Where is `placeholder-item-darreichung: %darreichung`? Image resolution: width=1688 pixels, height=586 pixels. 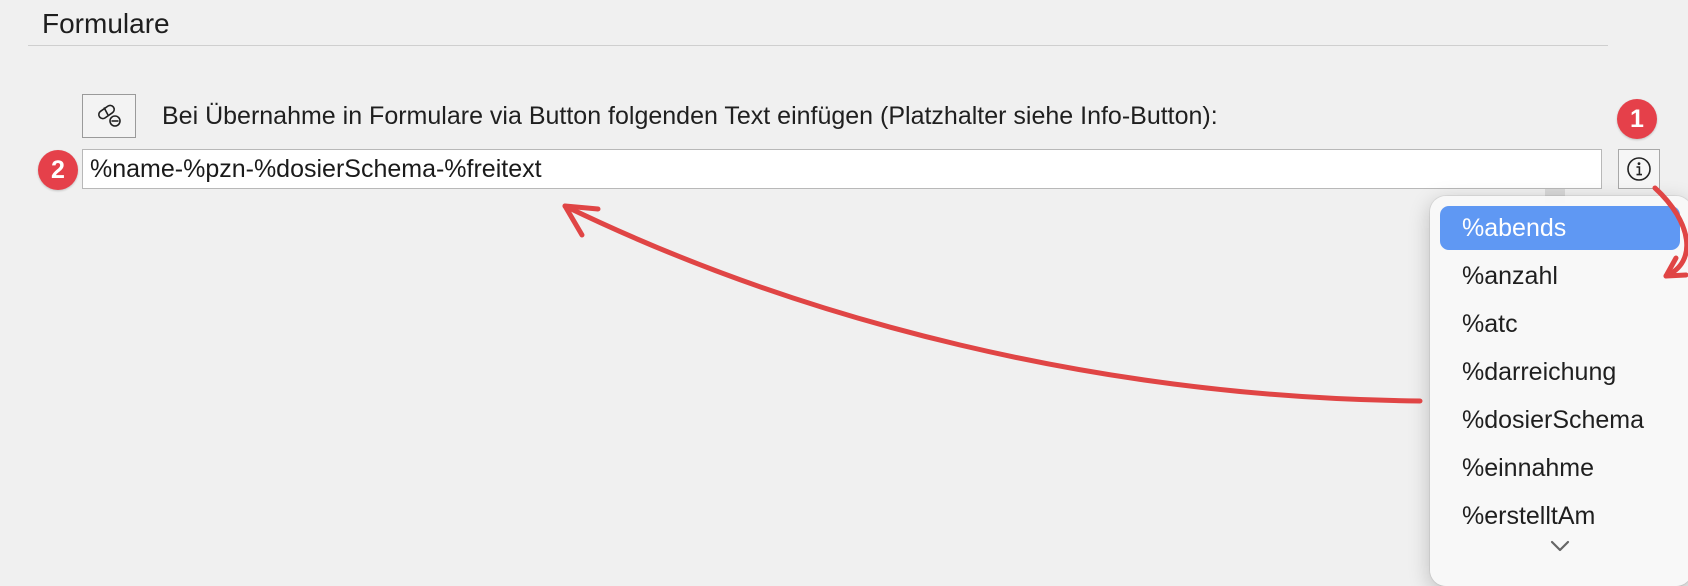 placeholder-item-darreichung: %darreichung is located at coordinates (1560, 372).